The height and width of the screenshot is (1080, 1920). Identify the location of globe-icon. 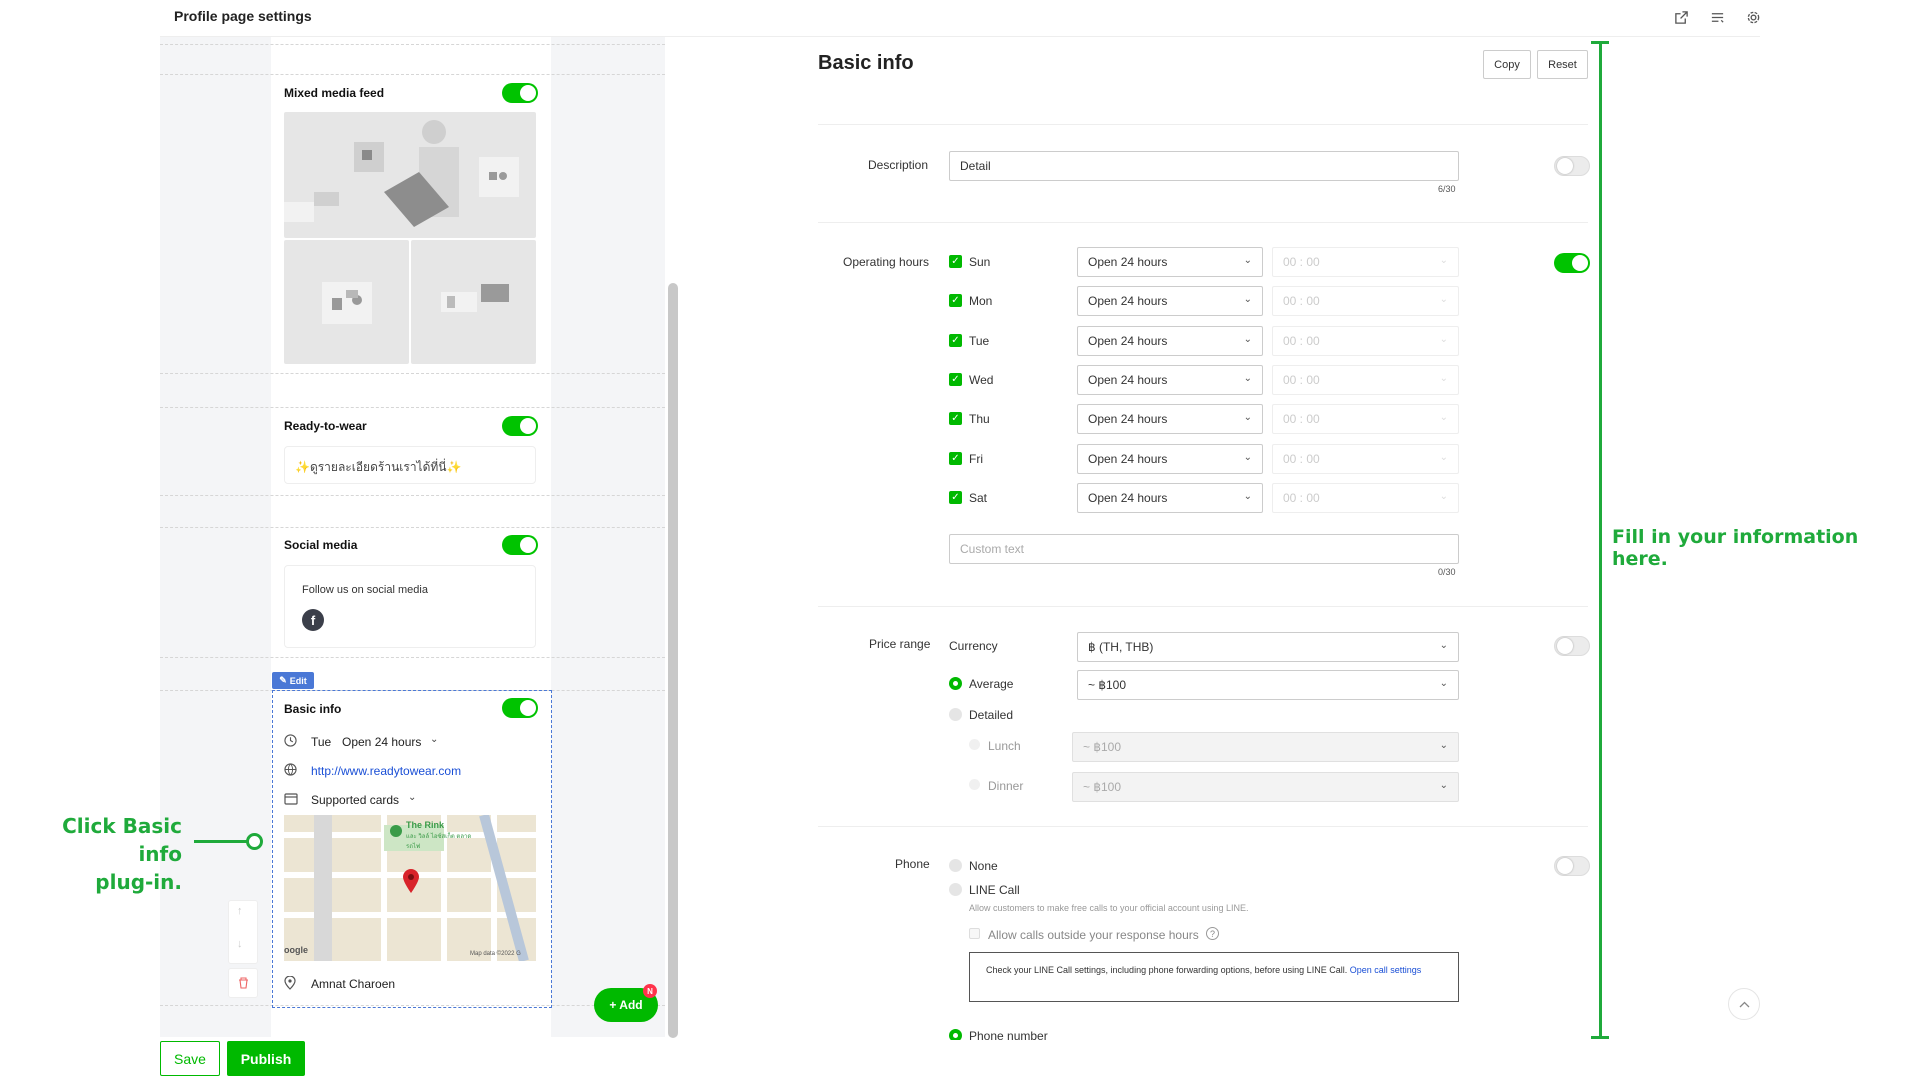
(290, 772).